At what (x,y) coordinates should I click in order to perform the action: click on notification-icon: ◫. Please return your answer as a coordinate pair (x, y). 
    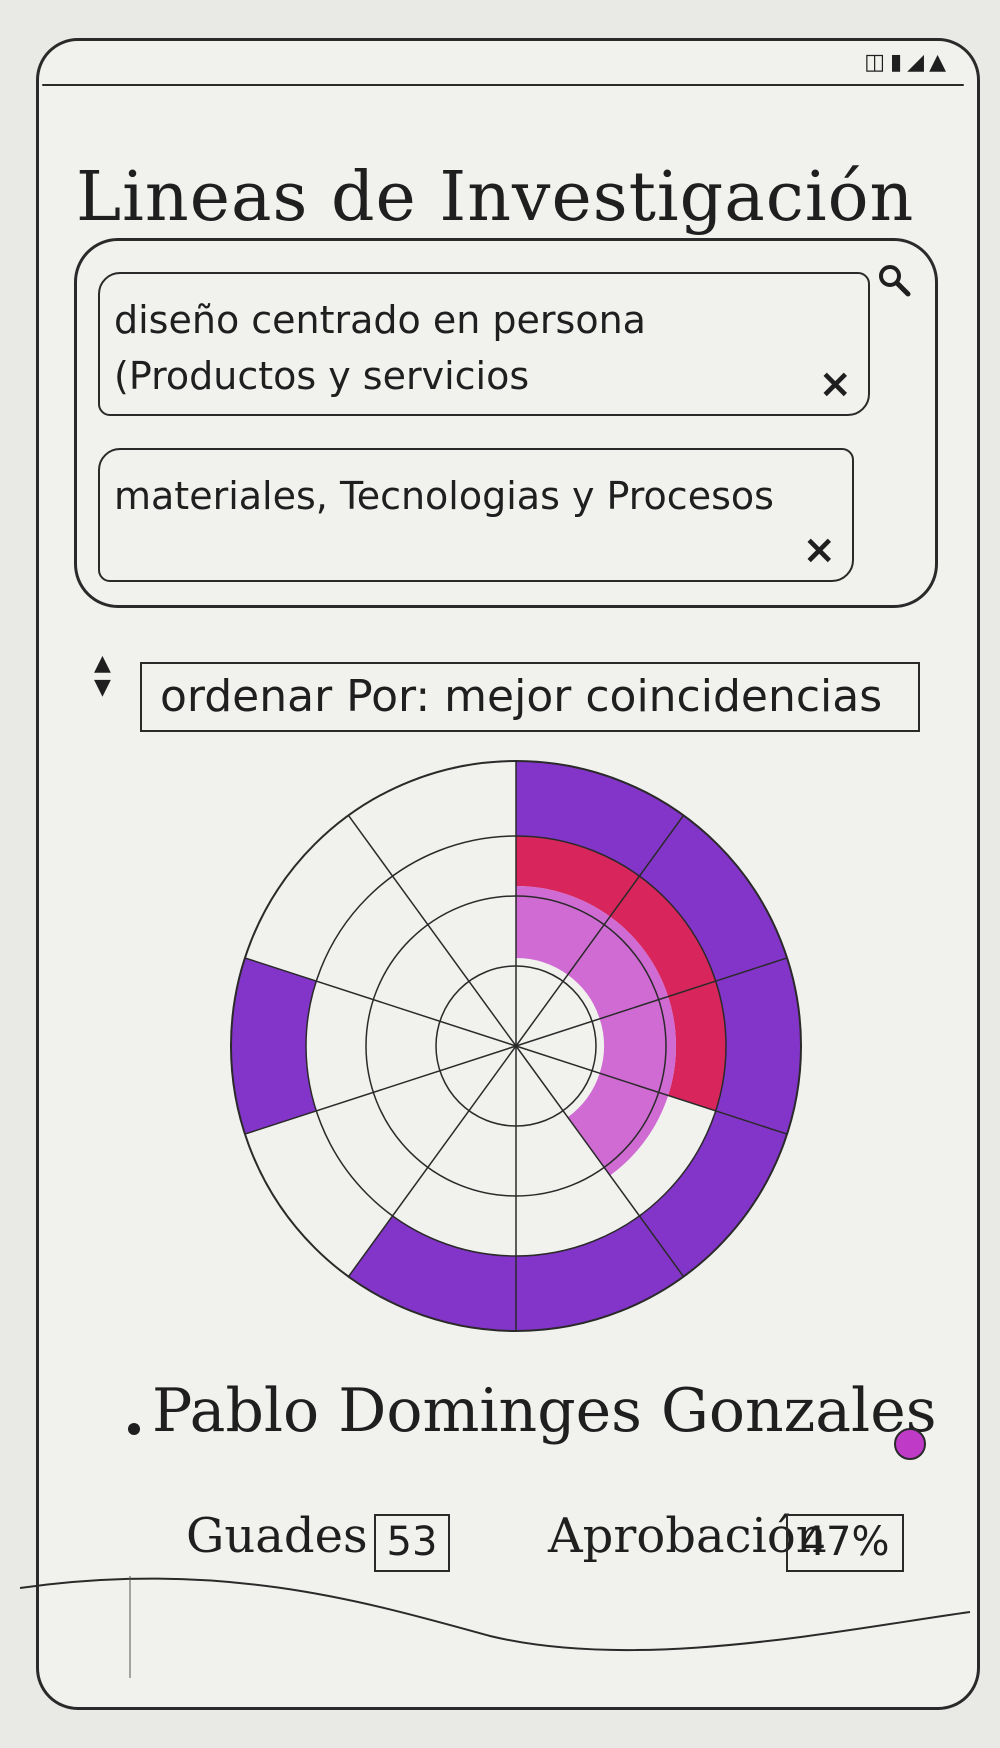
    Looking at the image, I should click on (875, 62).